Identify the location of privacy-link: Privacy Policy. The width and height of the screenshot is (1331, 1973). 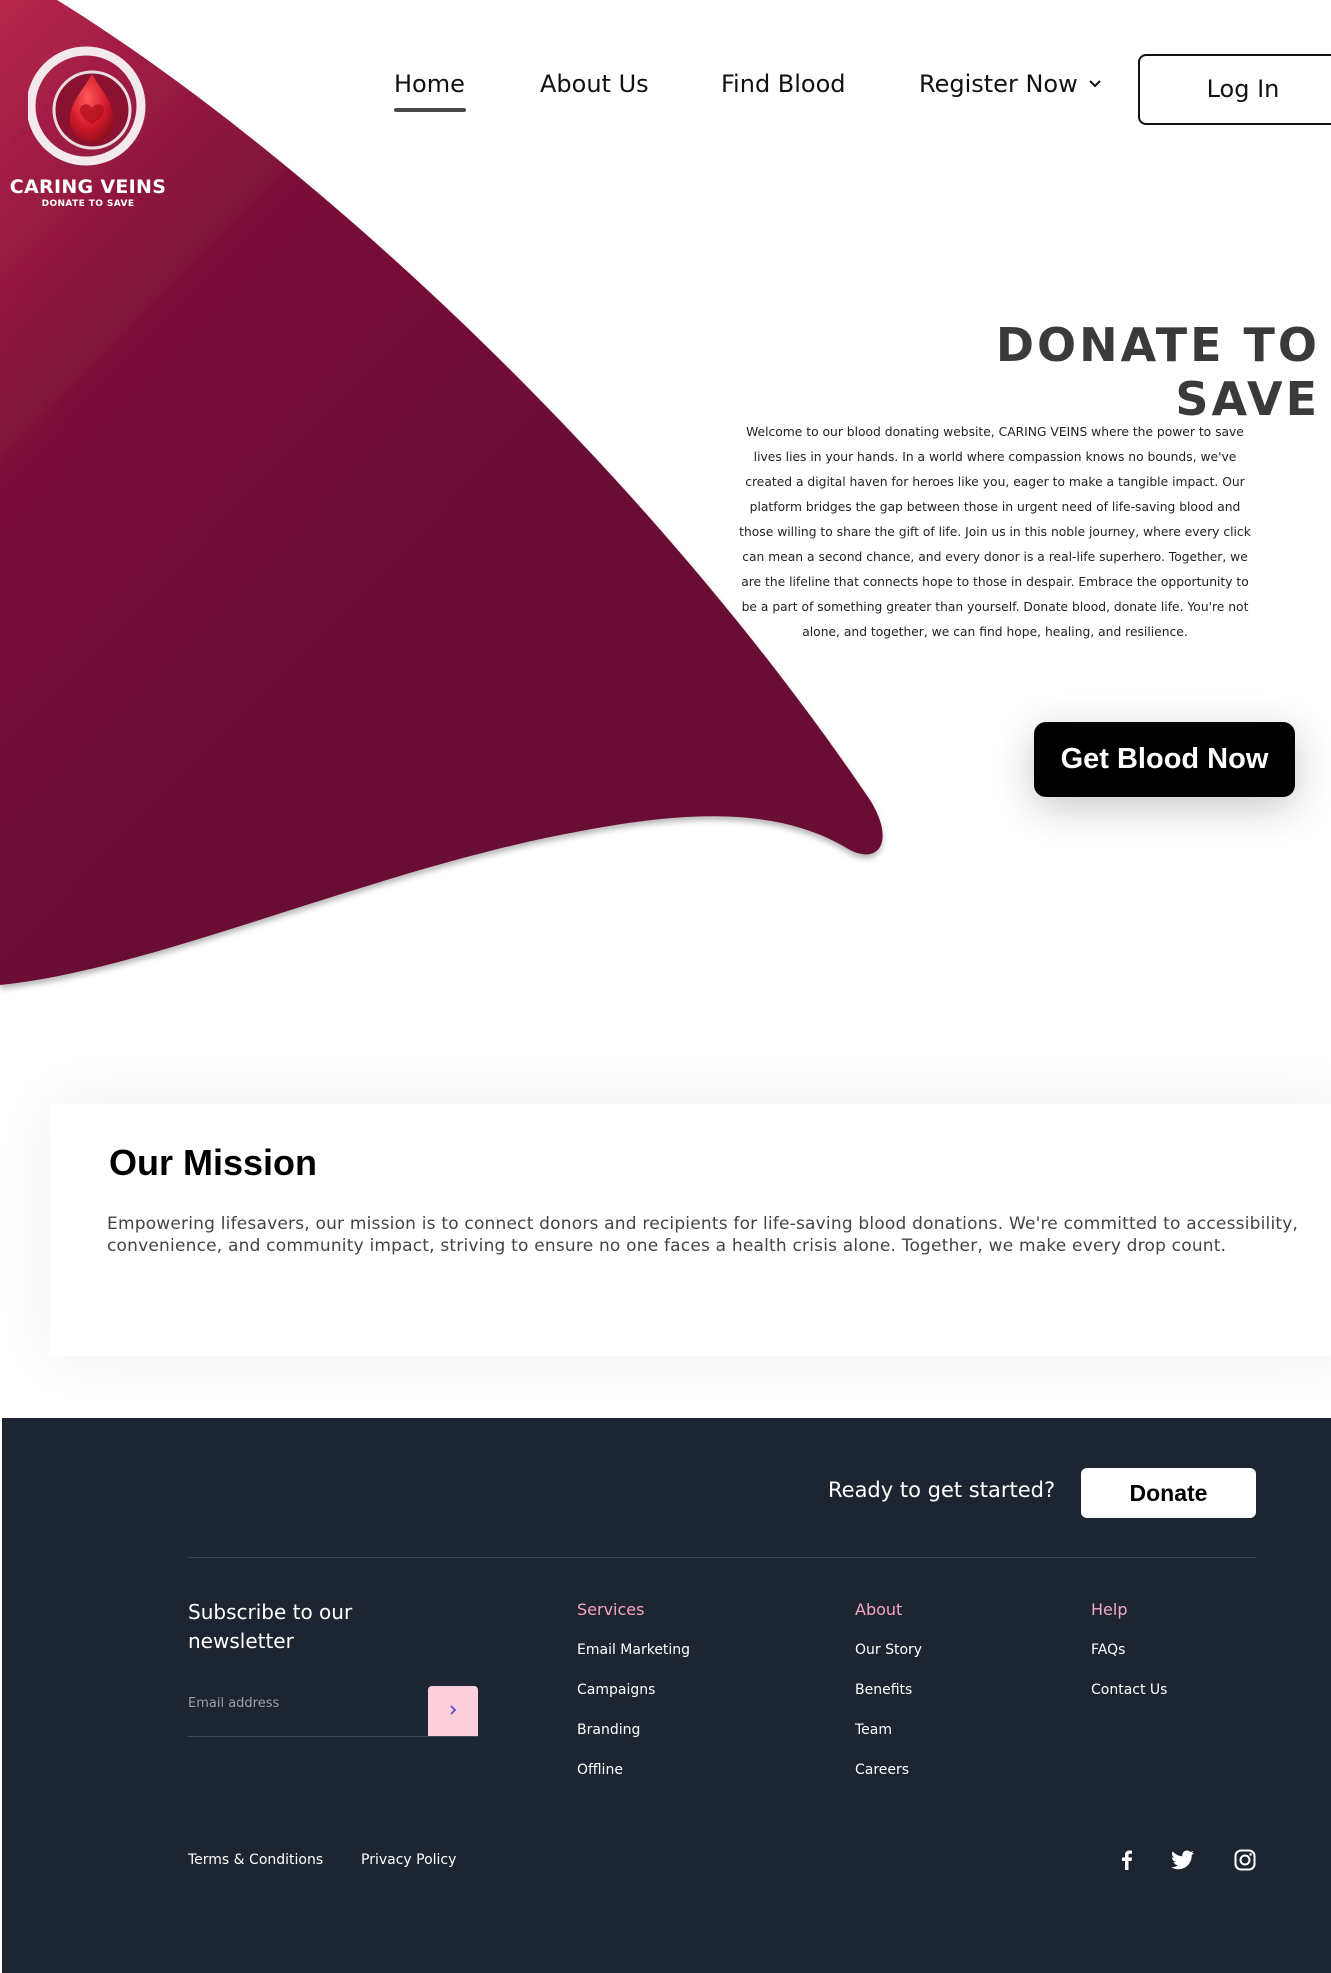
(408, 1860).